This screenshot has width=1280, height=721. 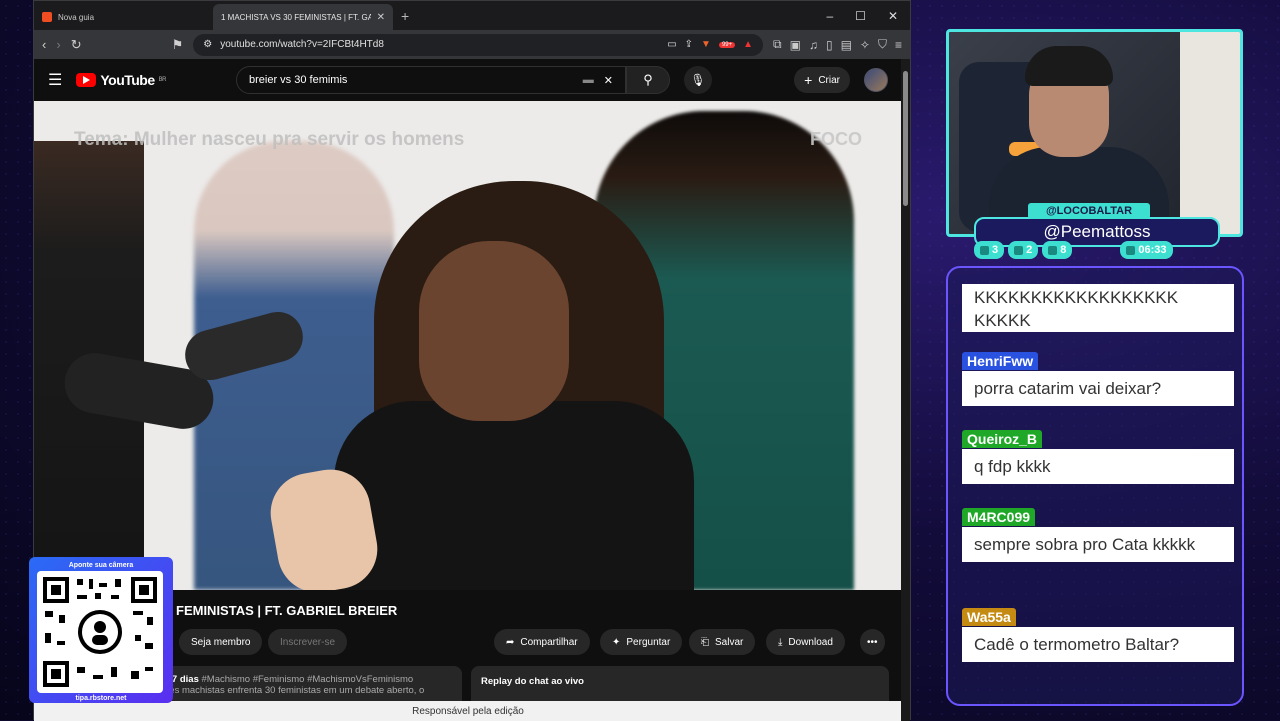 I want to click on qr-code-graphic, so click(x=100, y=632).